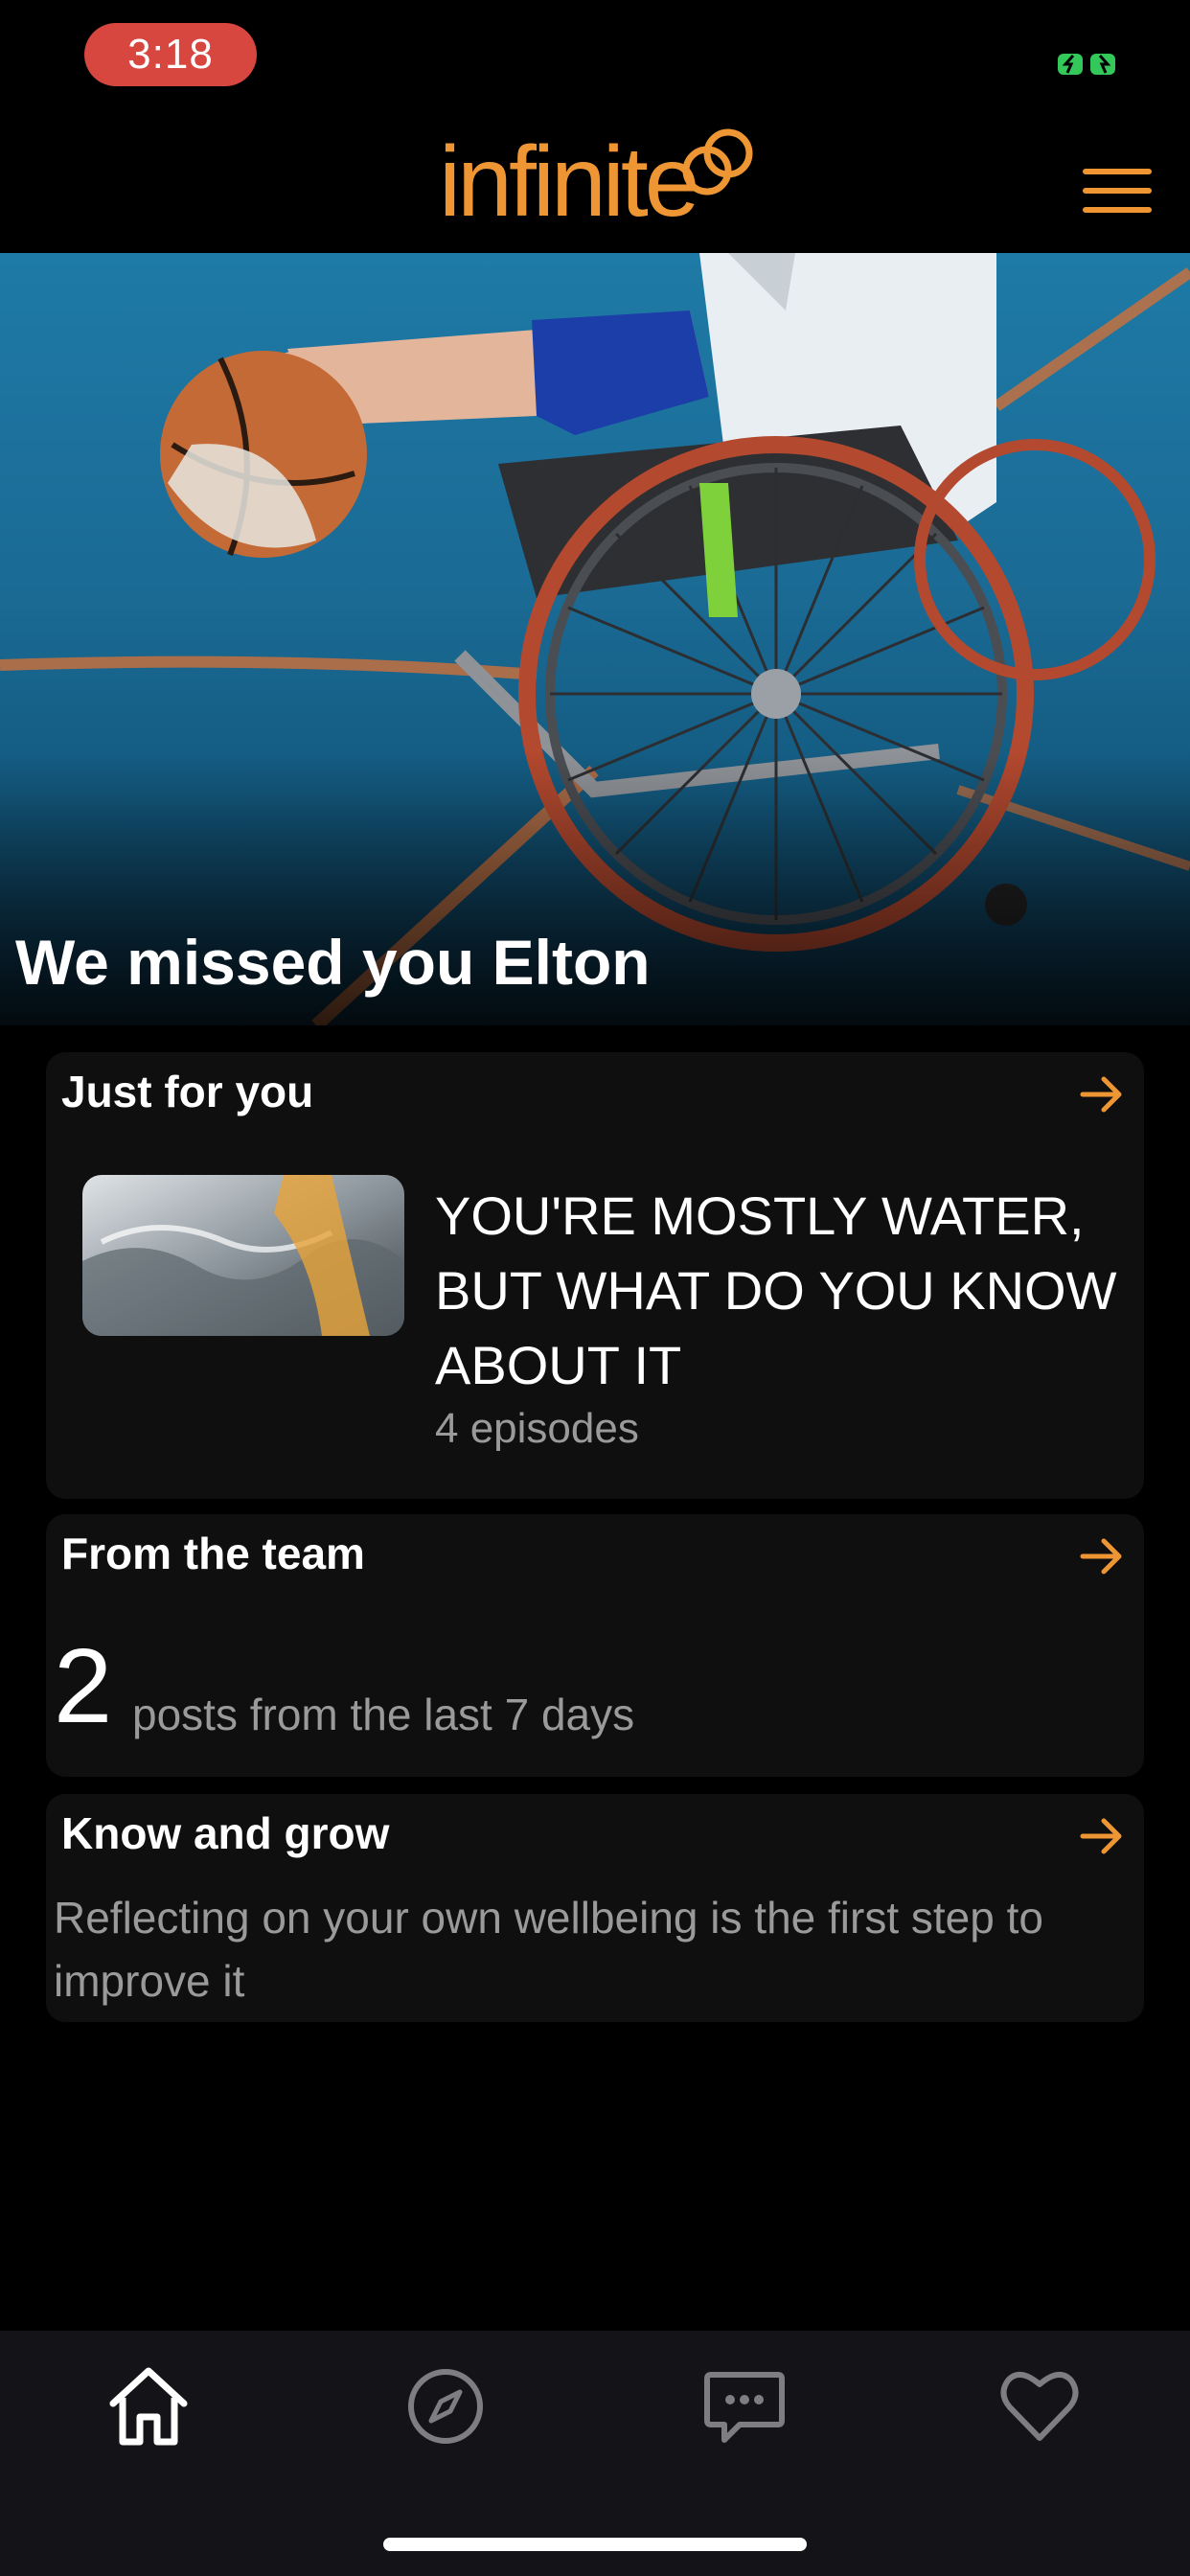 This screenshot has height=2576, width=1190. What do you see at coordinates (745, 2406) in the screenshot?
I see `chat-icon` at bounding box center [745, 2406].